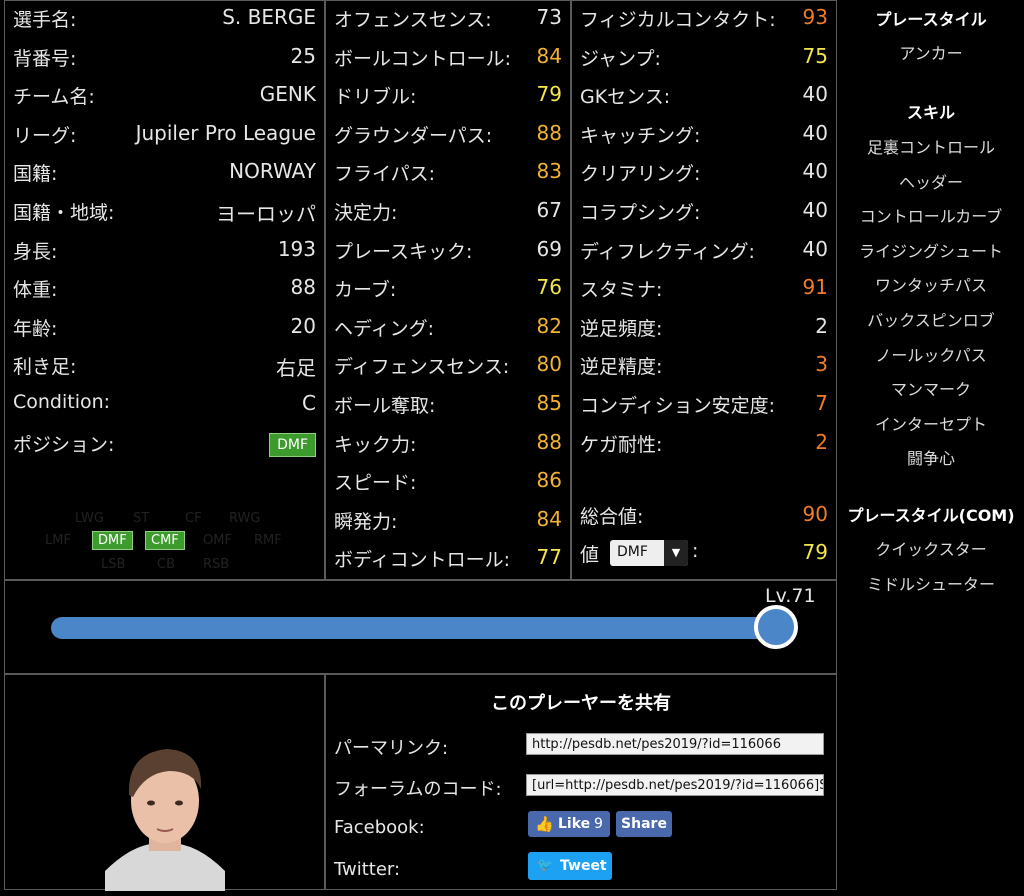 This screenshot has height=896, width=1024. Describe the element at coordinates (930, 459) in the screenshot. I see `skill-item: 闘争心` at that location.